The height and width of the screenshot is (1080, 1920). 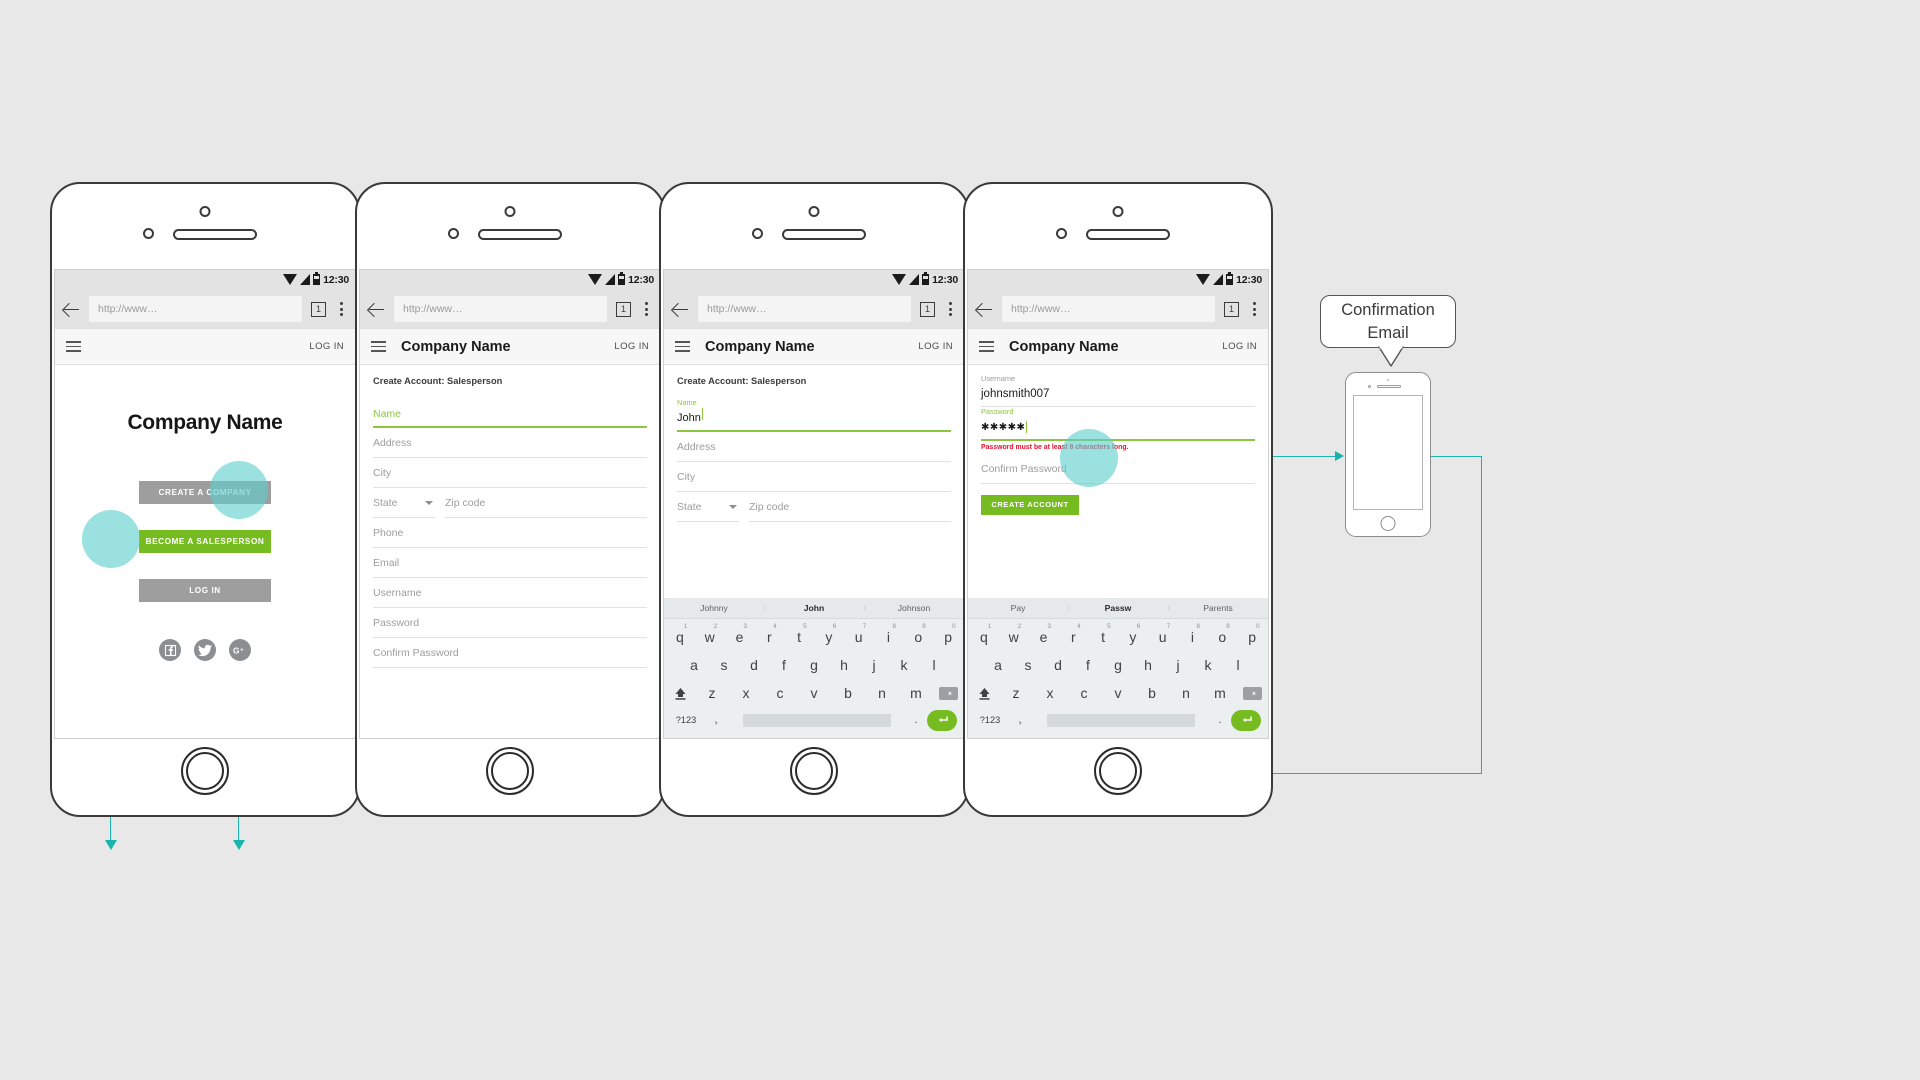 What do you see at coordinates (1152, 693) in the screenshot?
I see `key-b: b` at bounding box center [1152, 693].